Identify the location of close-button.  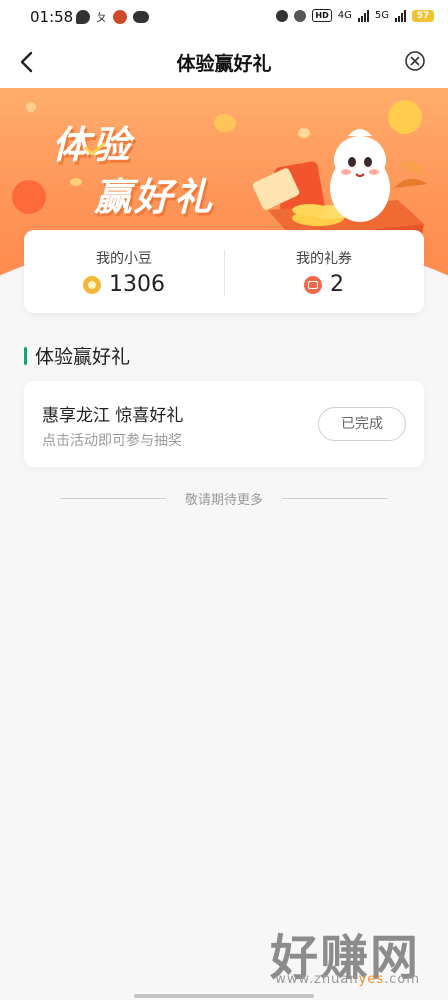
(415, 61).